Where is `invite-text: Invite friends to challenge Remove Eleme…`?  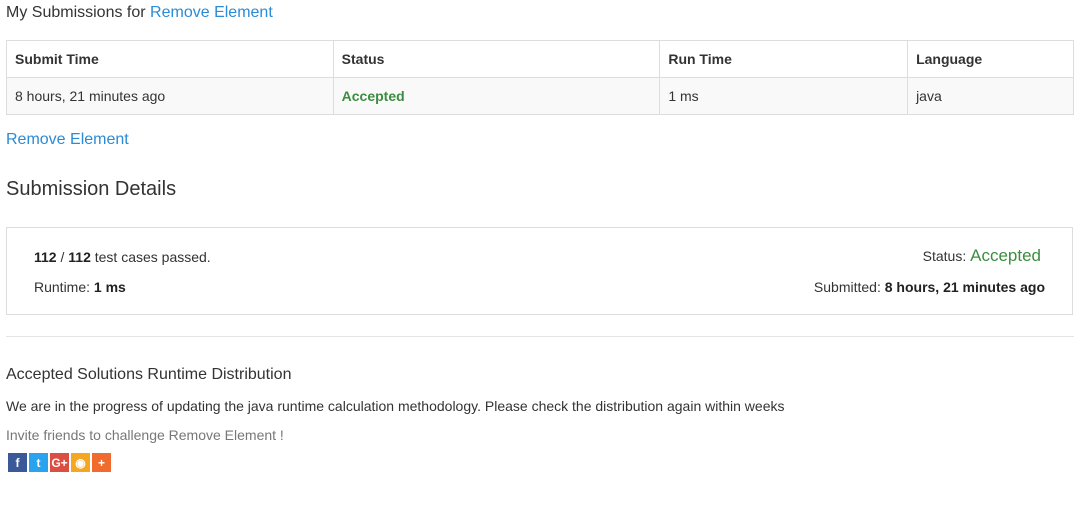
invite-text: Invite friends to challenge Remove Eleme… is located at coordinates (145, 435).